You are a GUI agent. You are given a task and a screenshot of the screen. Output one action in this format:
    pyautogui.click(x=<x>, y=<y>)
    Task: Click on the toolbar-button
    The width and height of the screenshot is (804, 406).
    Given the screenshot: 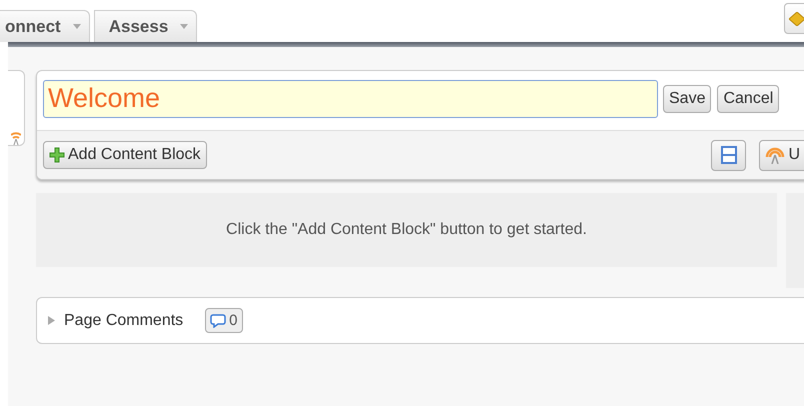 What is the action you would take?
    pyautogui.click(x=794, y=18)
    